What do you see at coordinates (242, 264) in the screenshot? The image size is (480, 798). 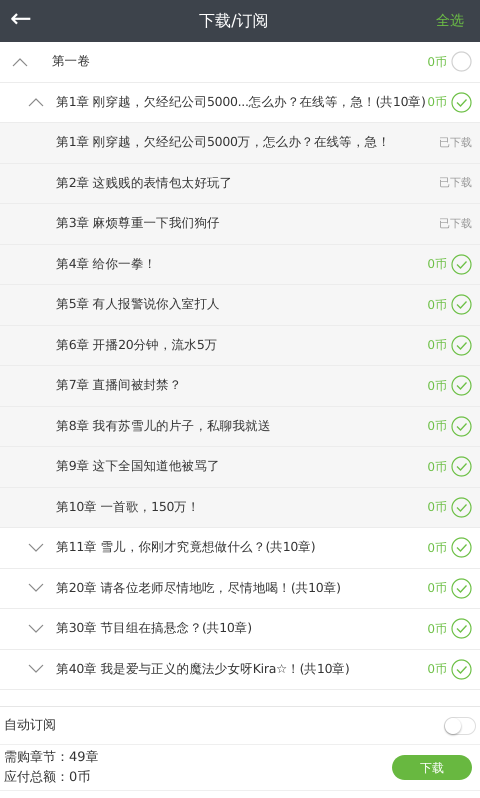 I see `chapter-title: 第4章 给你一拳！` at bounding box center [242, 264].